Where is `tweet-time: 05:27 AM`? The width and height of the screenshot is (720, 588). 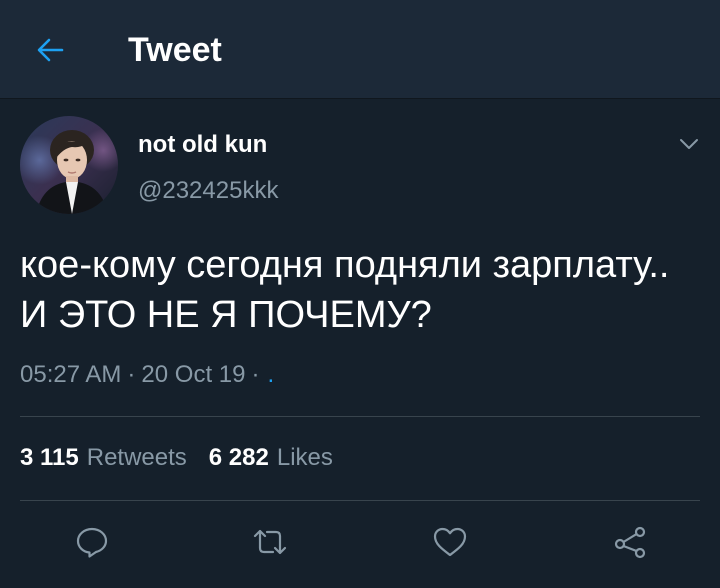
tweet-time: 05:27 AM is located at coordinates (71, 374).